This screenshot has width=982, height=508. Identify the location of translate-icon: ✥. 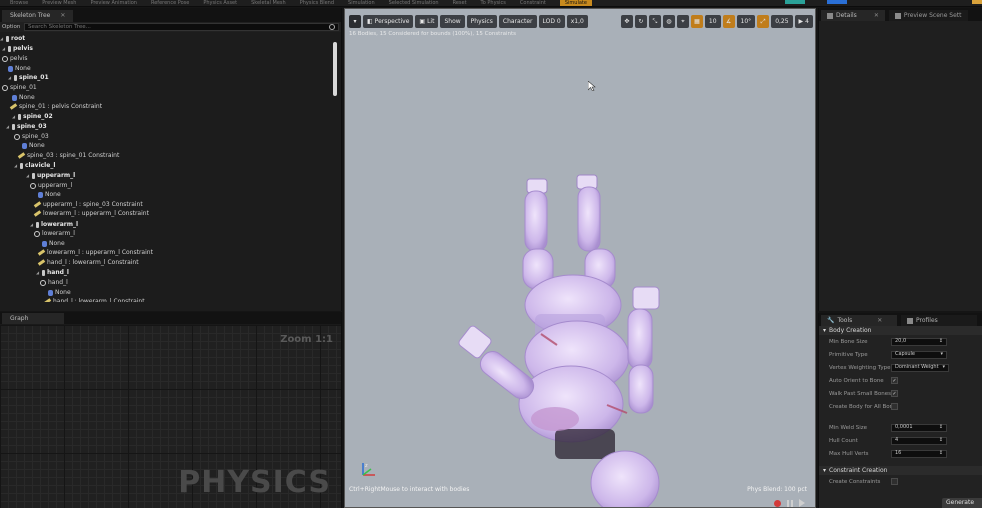
(626, 21).